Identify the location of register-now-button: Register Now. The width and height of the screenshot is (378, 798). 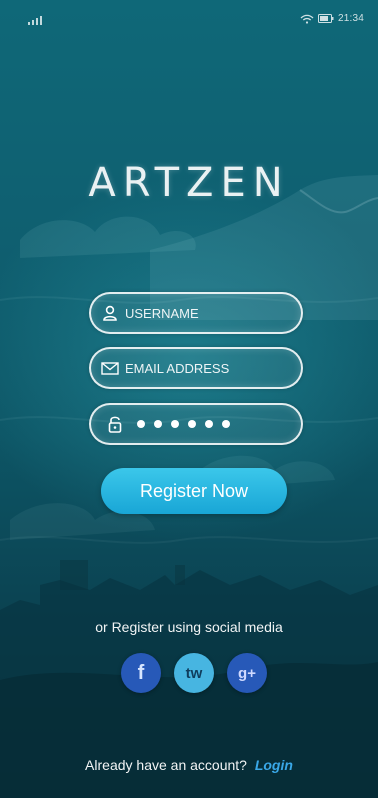
(194, 491).